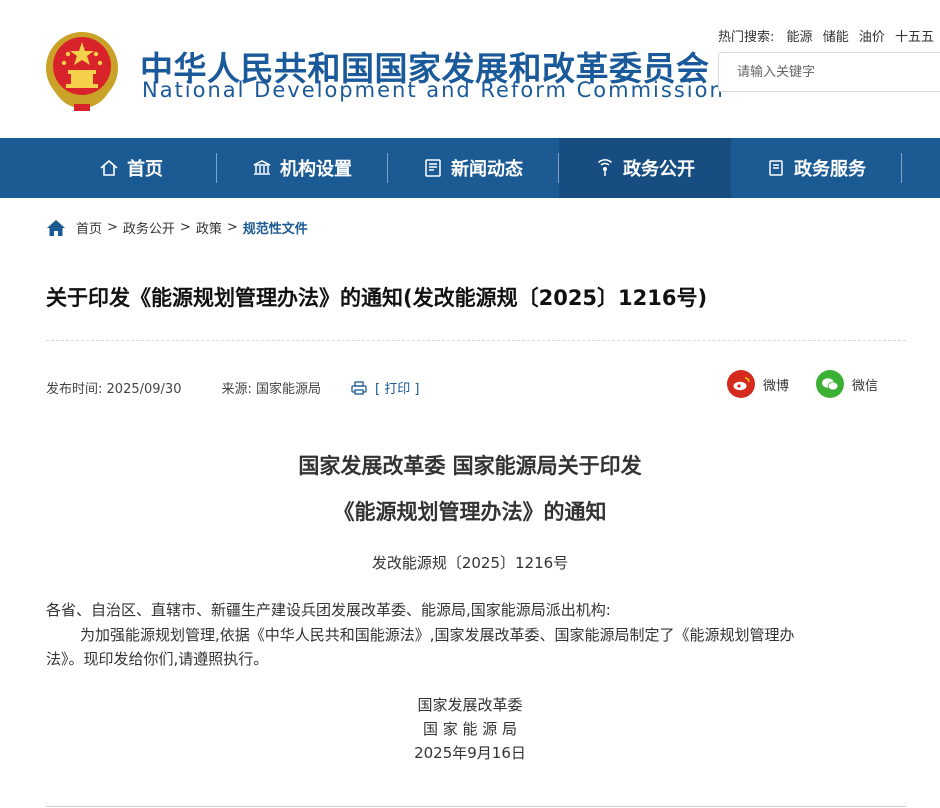  What do you see at coordinates (74, 389) in the screenshot?
I see `publish-label: 发布时间:` at bounding box center [74, 389].